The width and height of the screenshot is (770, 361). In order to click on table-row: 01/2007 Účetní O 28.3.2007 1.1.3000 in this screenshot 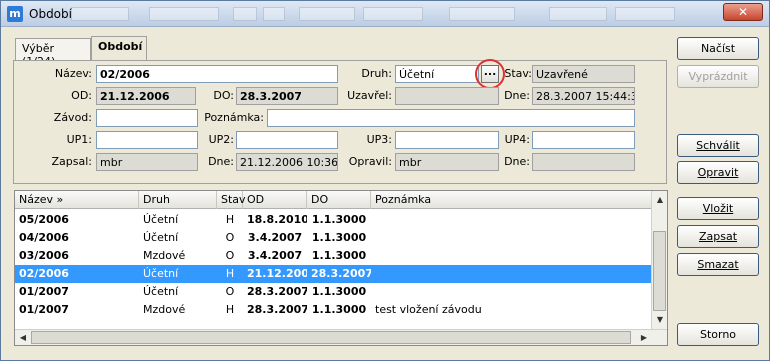, I will do `click(333, 292)`.